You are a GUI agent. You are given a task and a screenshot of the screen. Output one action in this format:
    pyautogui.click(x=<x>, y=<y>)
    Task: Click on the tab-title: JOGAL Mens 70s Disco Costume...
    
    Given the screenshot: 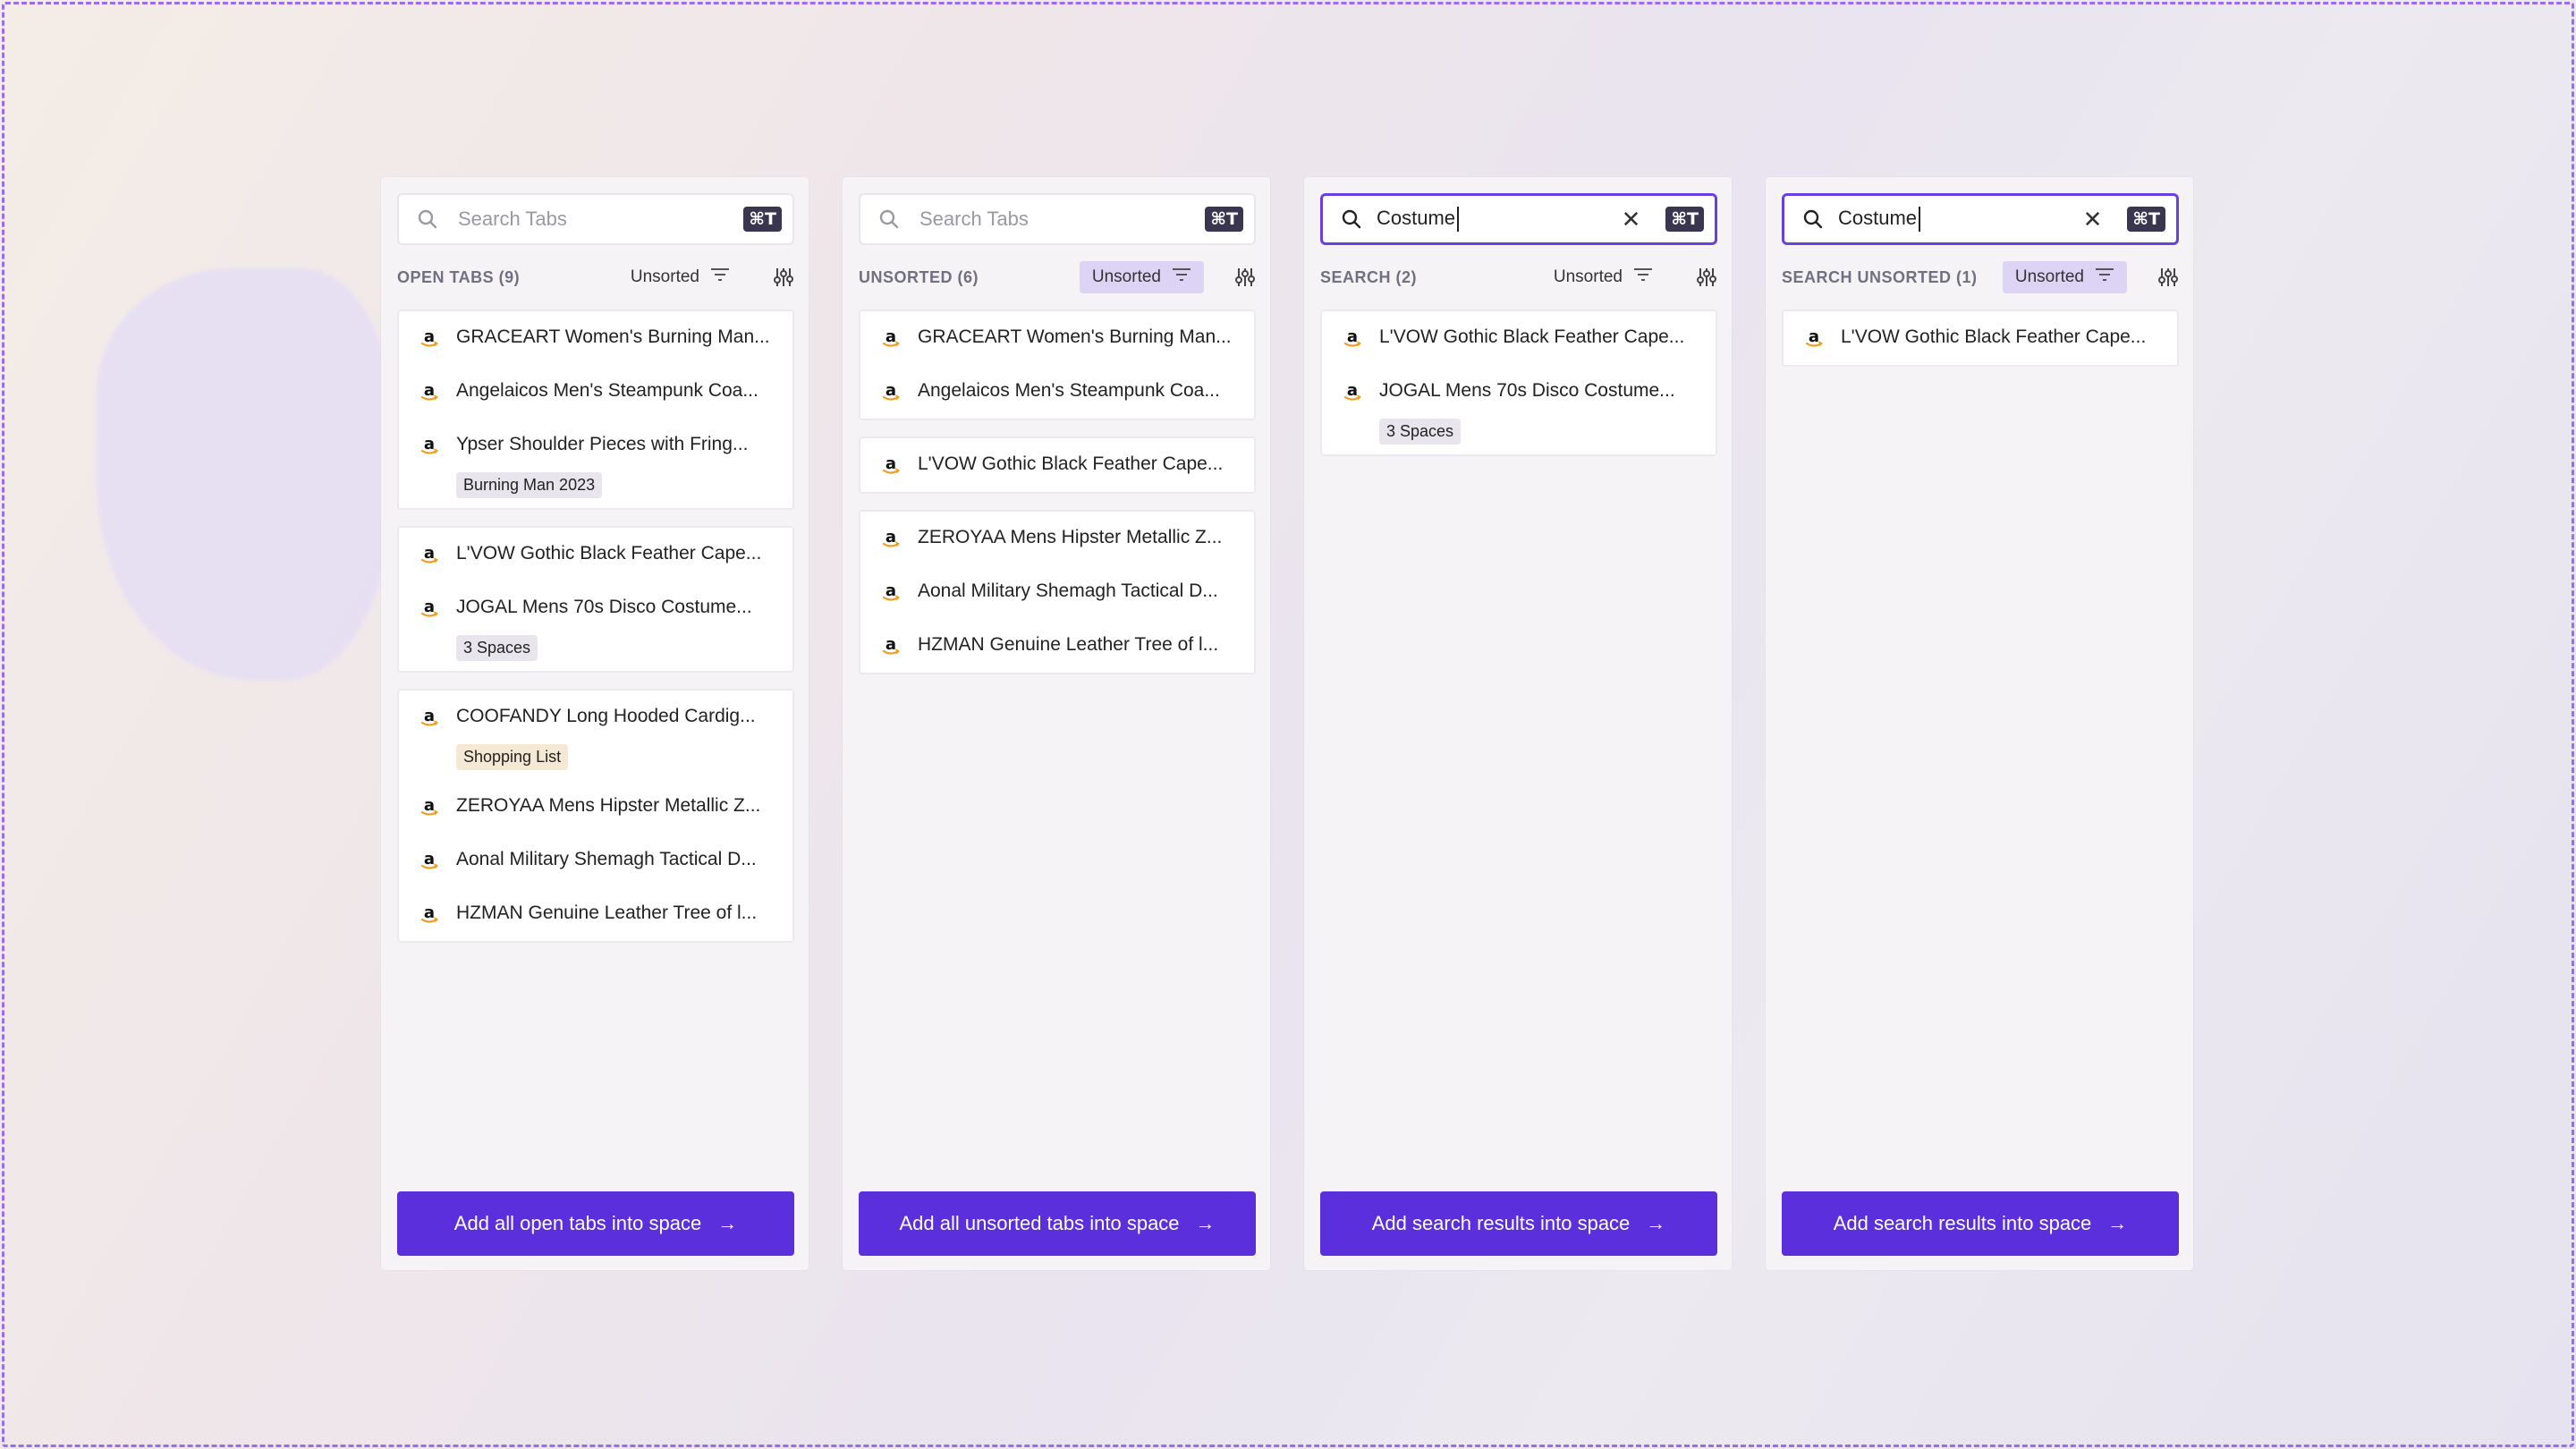 What is the action you would take?
    pyautogui.click(x=1527, y=390)
    